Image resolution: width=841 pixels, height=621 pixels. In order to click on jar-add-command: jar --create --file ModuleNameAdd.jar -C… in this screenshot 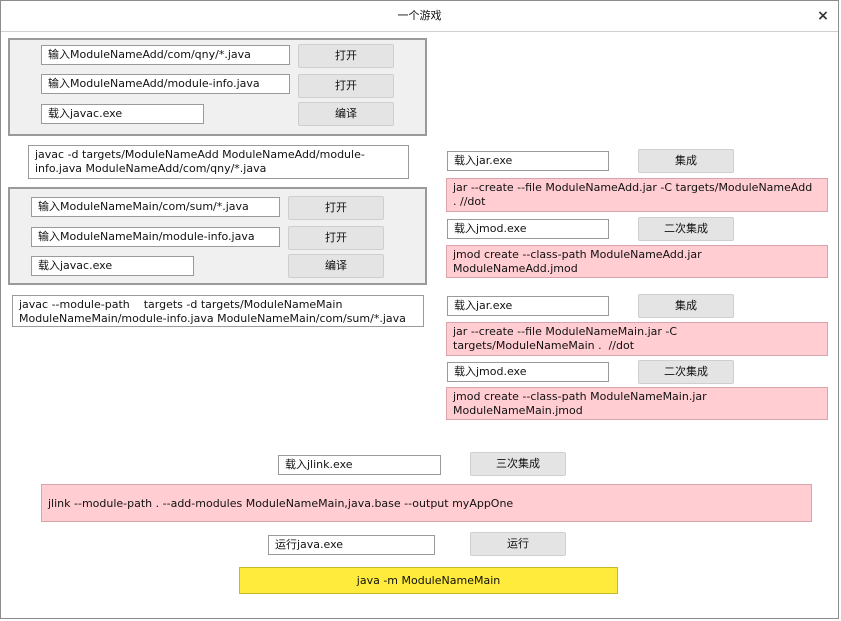, I will do `click(637, 195)`.